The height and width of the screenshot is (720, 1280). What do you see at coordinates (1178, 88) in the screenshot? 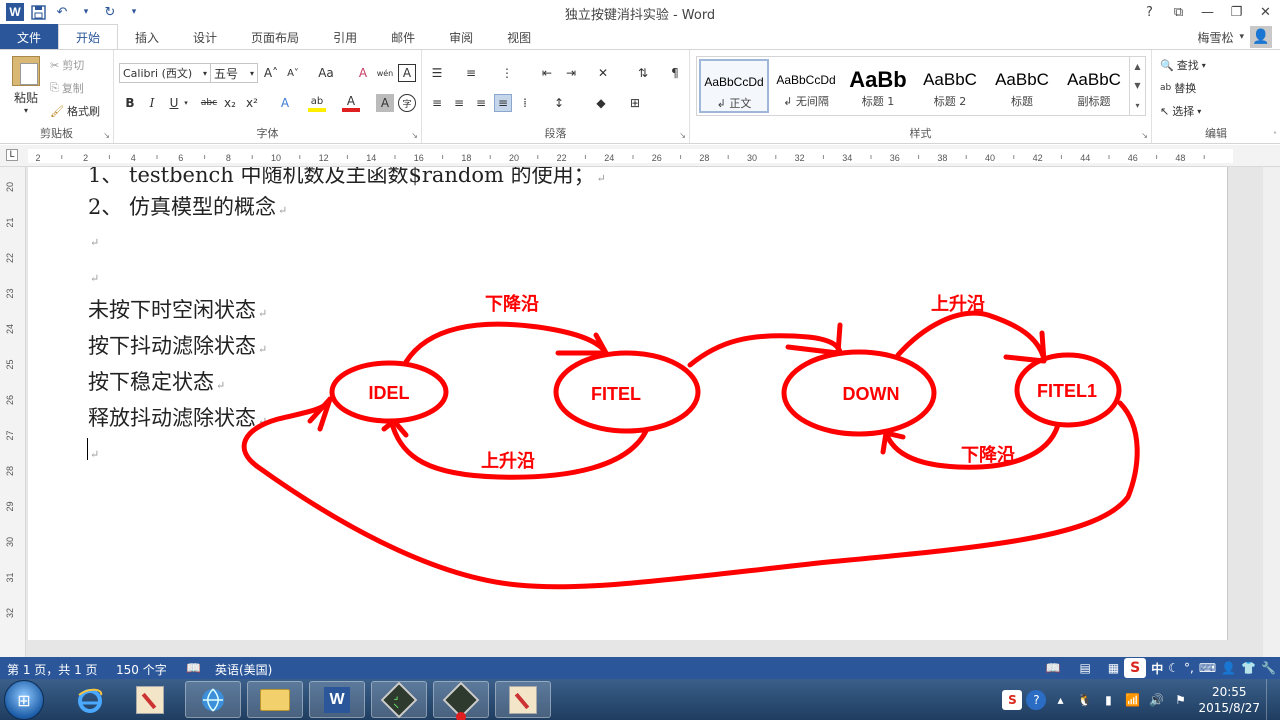
I see `replace-button: ab 替换` at bounding box center [1178, 88].